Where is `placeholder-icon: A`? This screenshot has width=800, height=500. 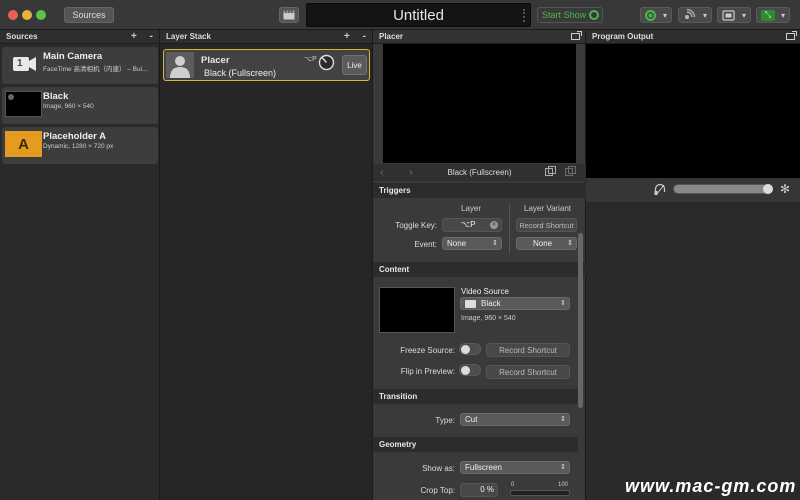 placeholder-icon: A is located at coordinates (23, 144).